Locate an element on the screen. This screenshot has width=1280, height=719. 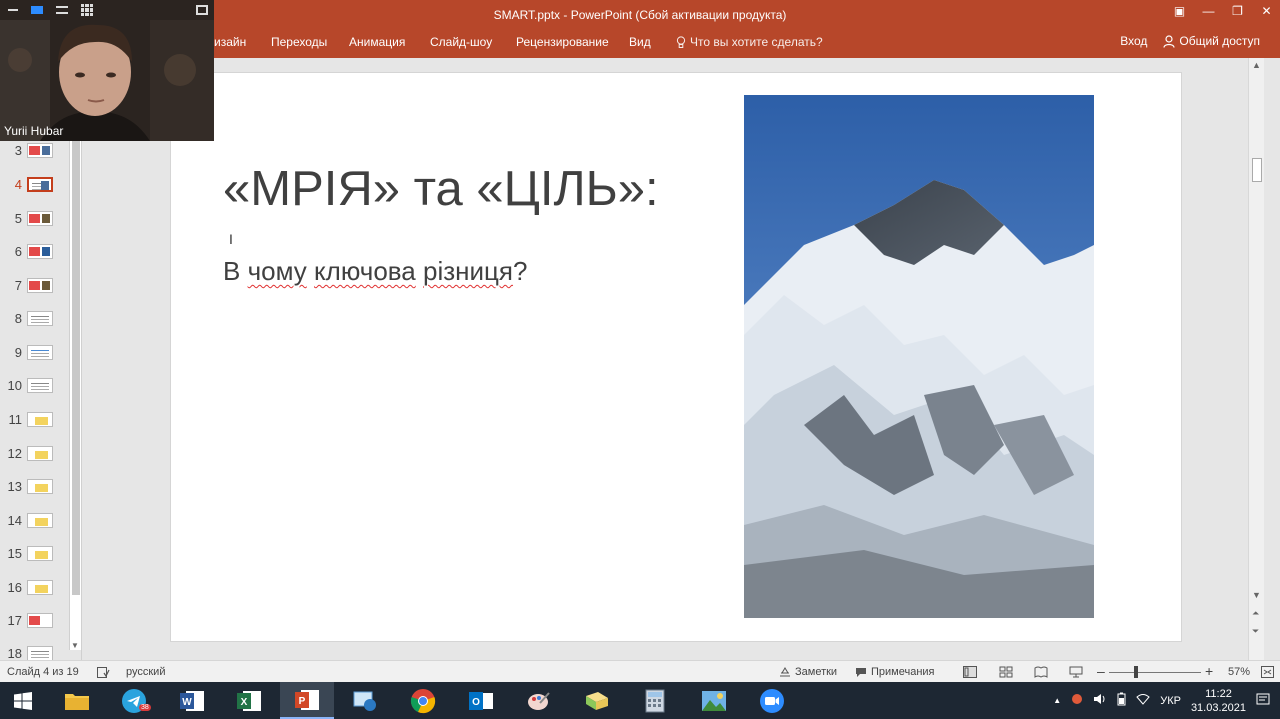
paint-icon is located at coordinates (539, 700).